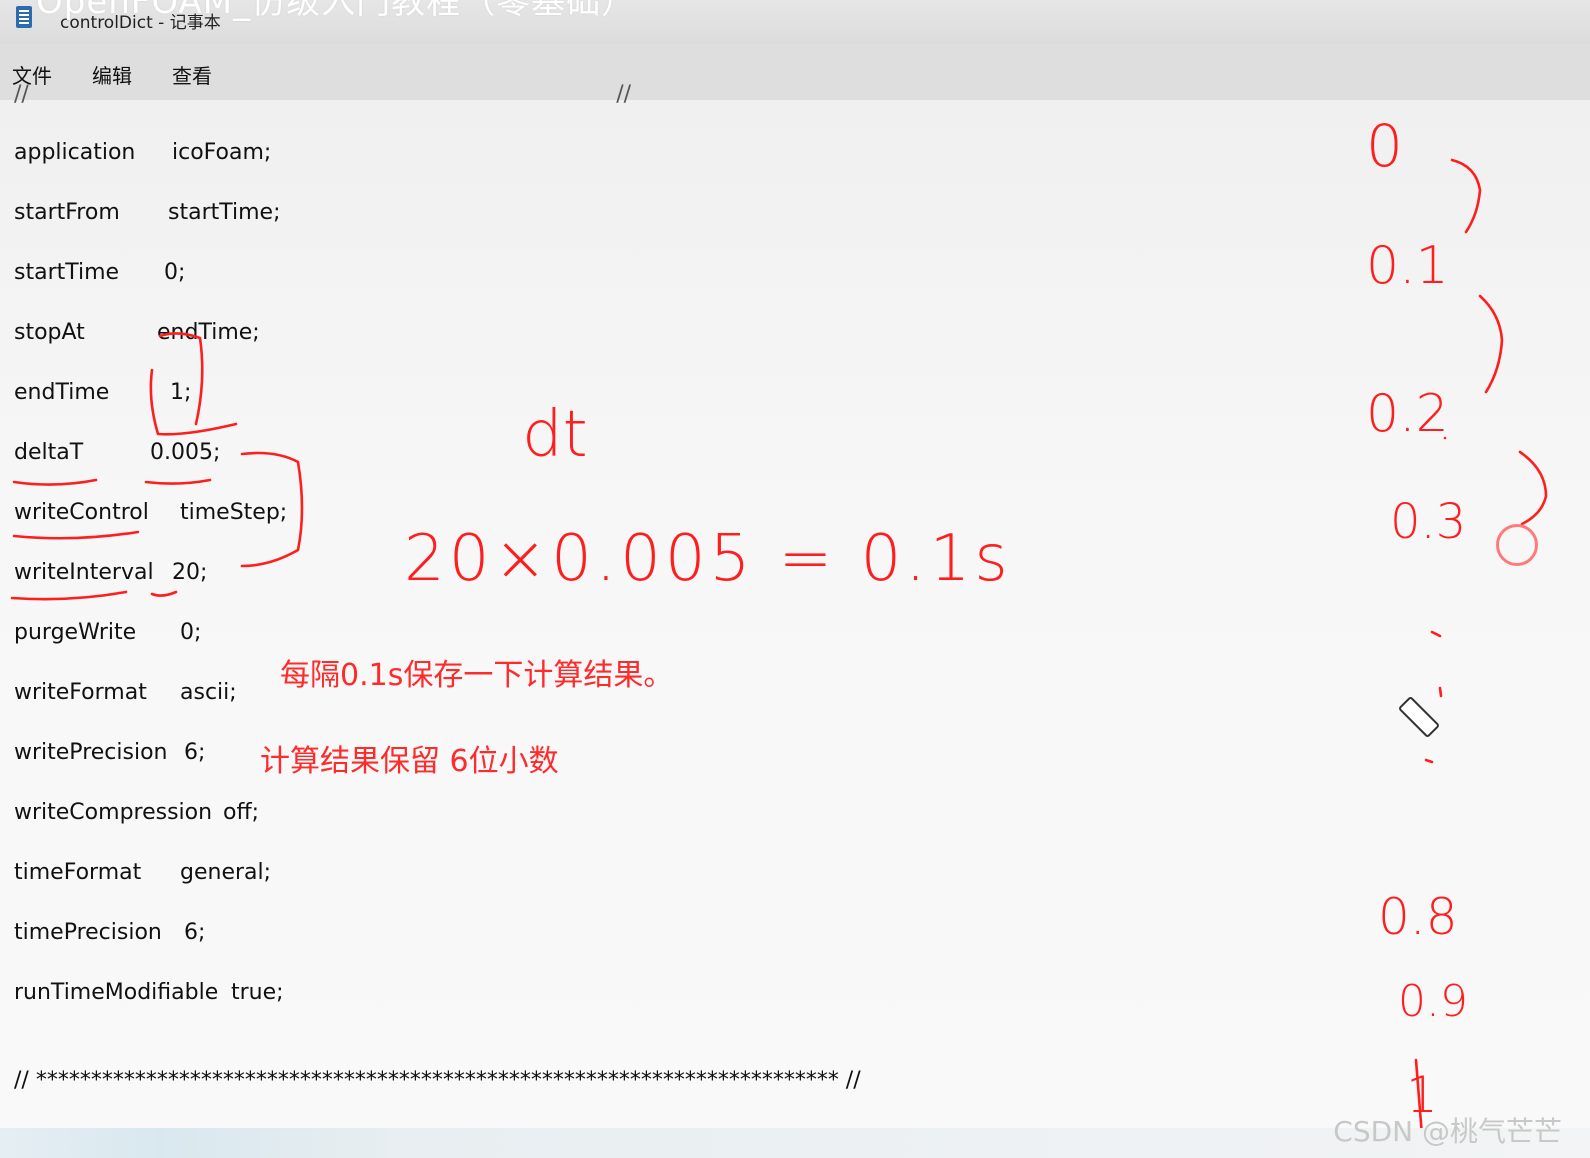 This screenshot has height=1158, width=1590. I want to click on value-timeFormat: general;, so click(226, 872).